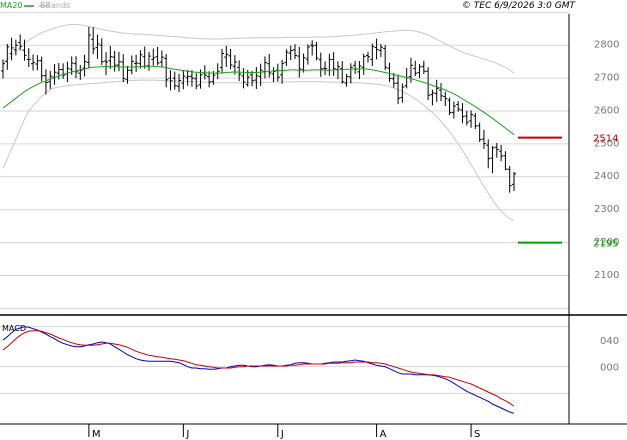 Image resolution: width=627 pixels, height=440 pixels. What do you see at coordinates (96, 434) in the screenshot?
I see `x-tick-label-M: M` at bounding box center [96, 434].